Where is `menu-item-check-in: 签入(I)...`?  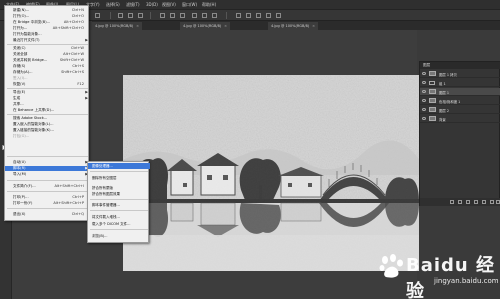 menu-item-check-in: 签入(I)... is located at coordinates (47, 78).